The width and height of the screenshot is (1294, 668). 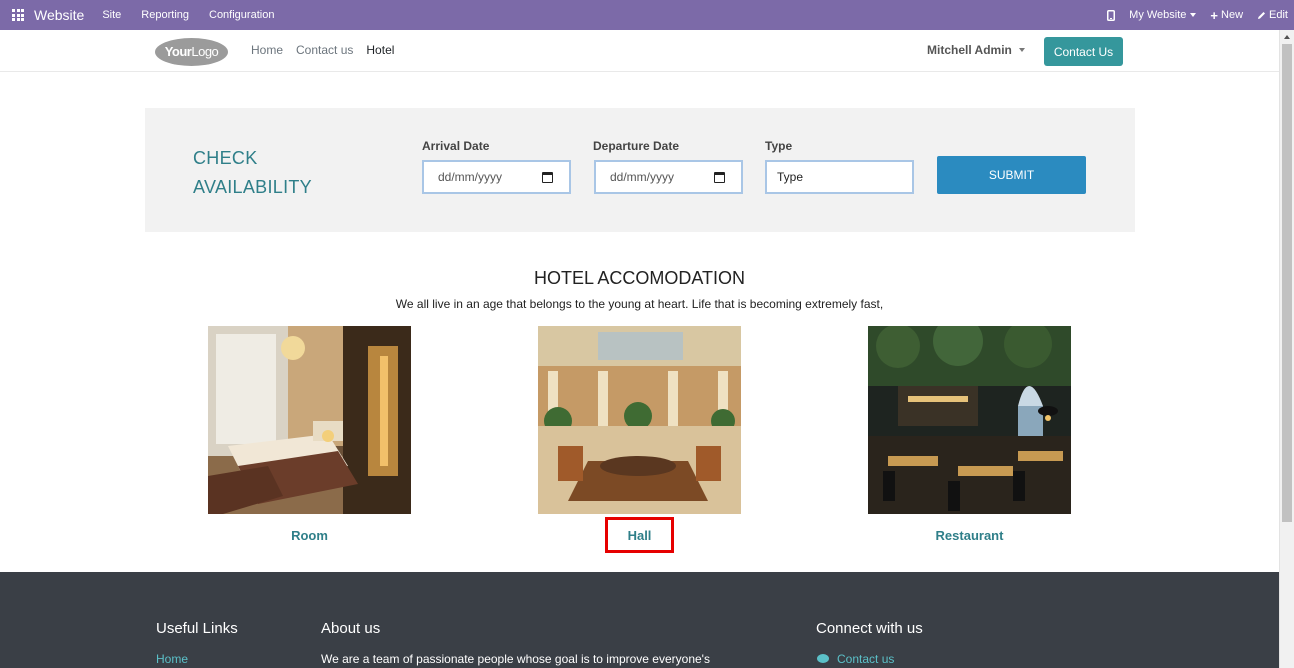 What do you see at coordinates (18, 15) in the screenshot?
I see `apps-grid-icon` at bounding box center [18, 15].